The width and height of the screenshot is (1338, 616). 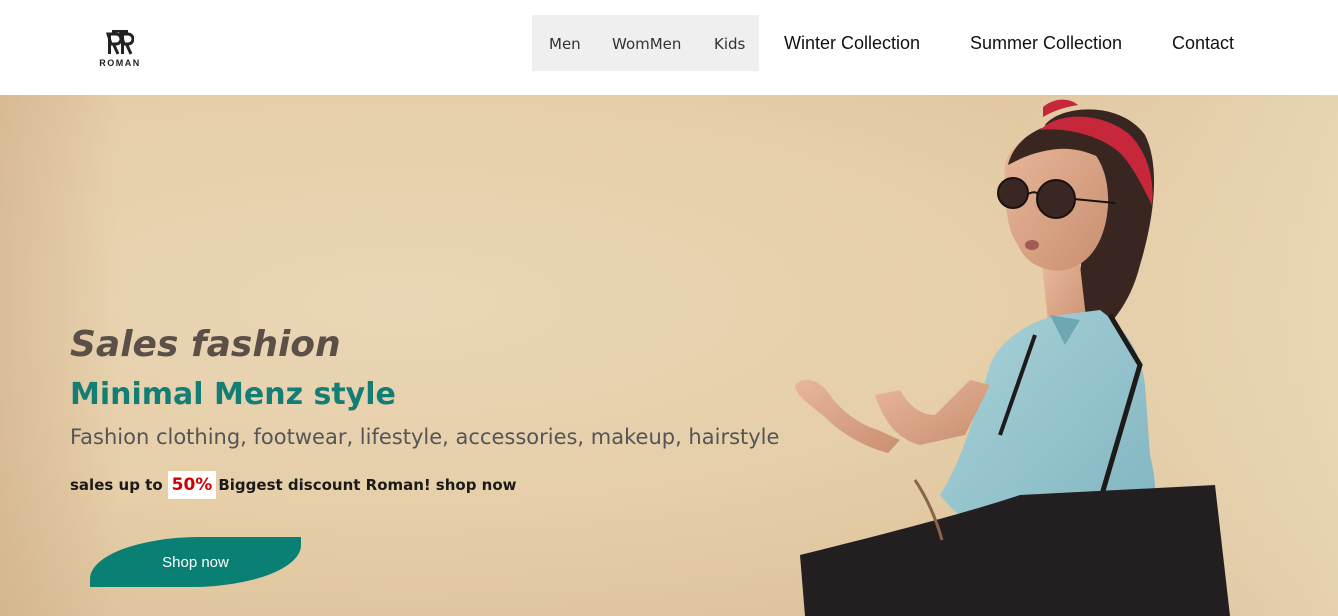 I want to click on hero-subtitle: Minimal Menz style, so click(x=233, y=394).